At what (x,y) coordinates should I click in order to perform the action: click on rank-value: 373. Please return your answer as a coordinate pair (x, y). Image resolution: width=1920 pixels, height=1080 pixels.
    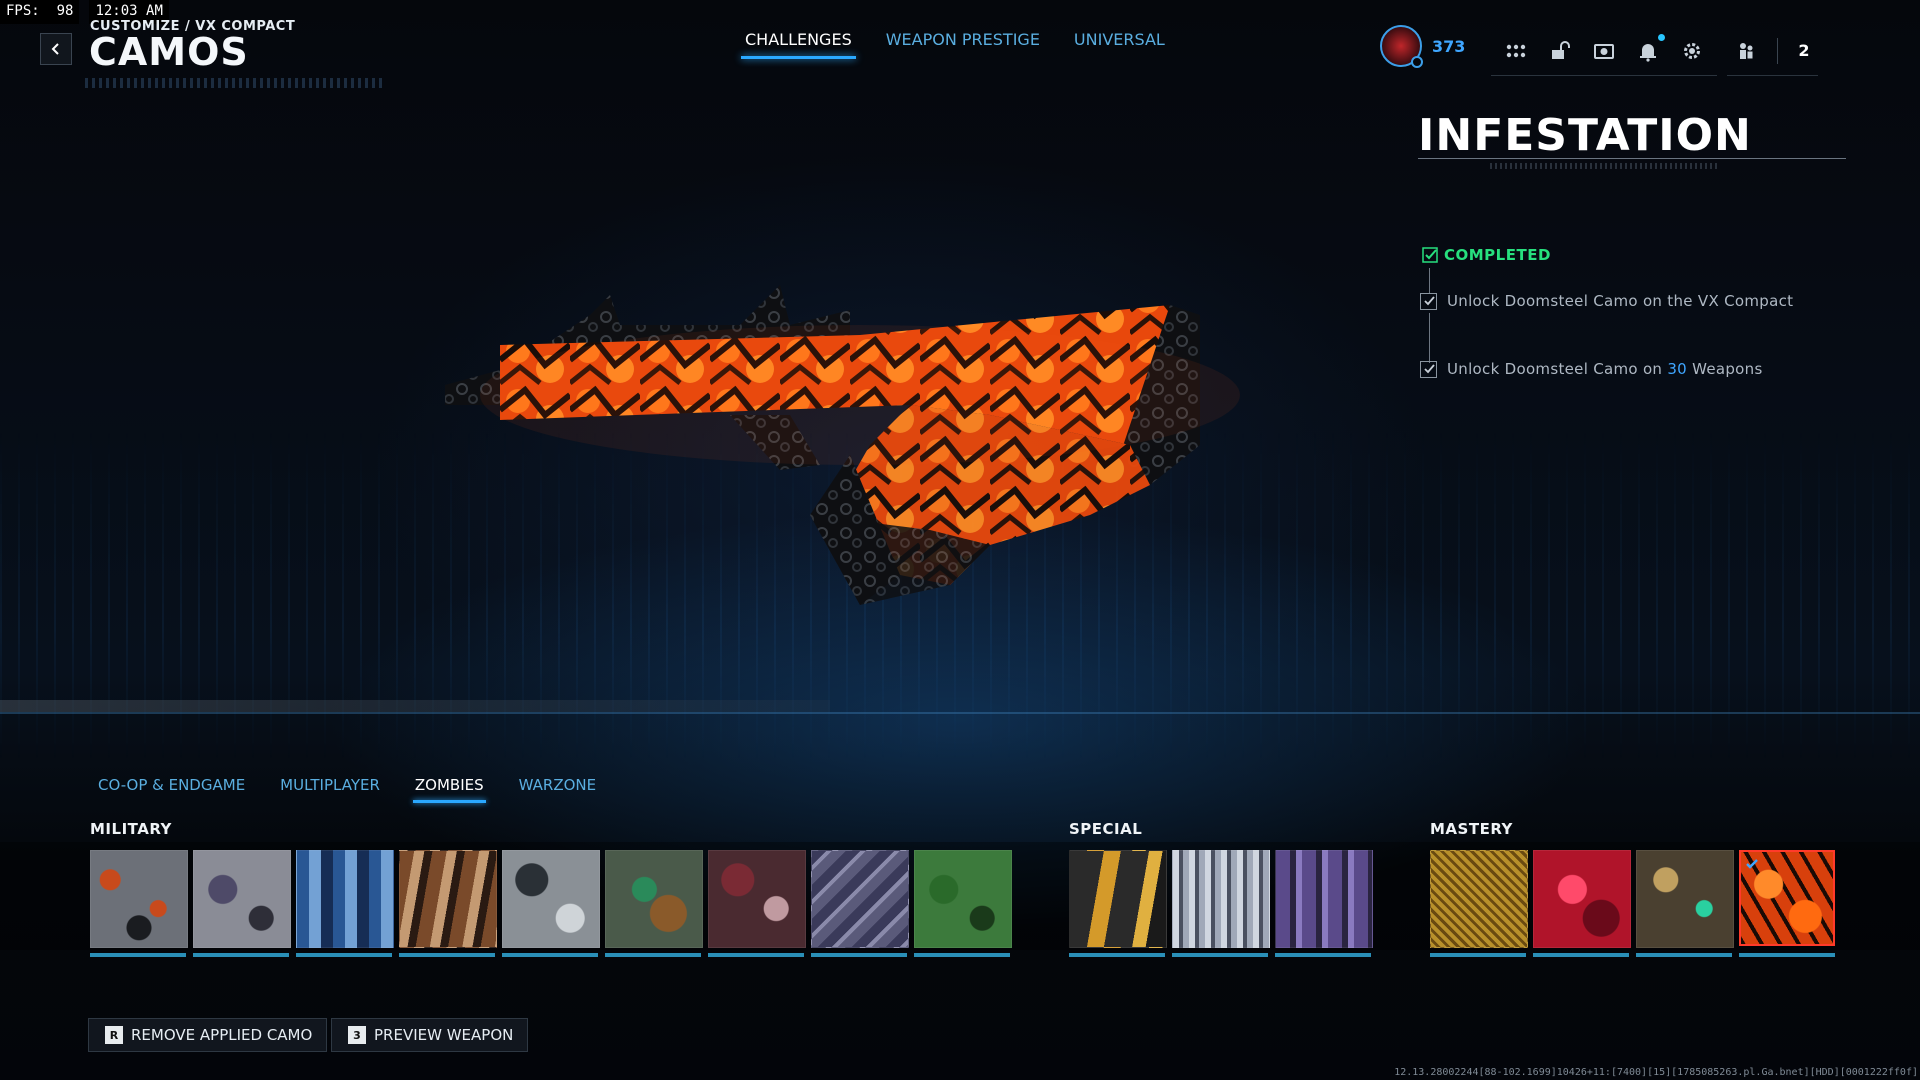
    Looking at the image, I should click on (1449, 46).